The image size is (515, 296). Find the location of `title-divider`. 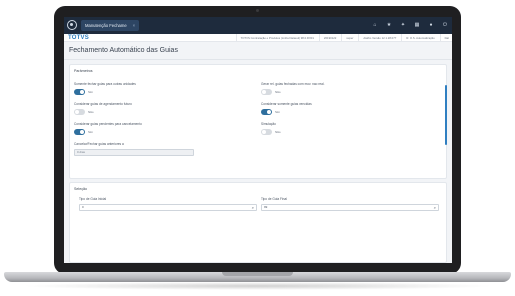

title-divider is located at coordinates (258, 59).